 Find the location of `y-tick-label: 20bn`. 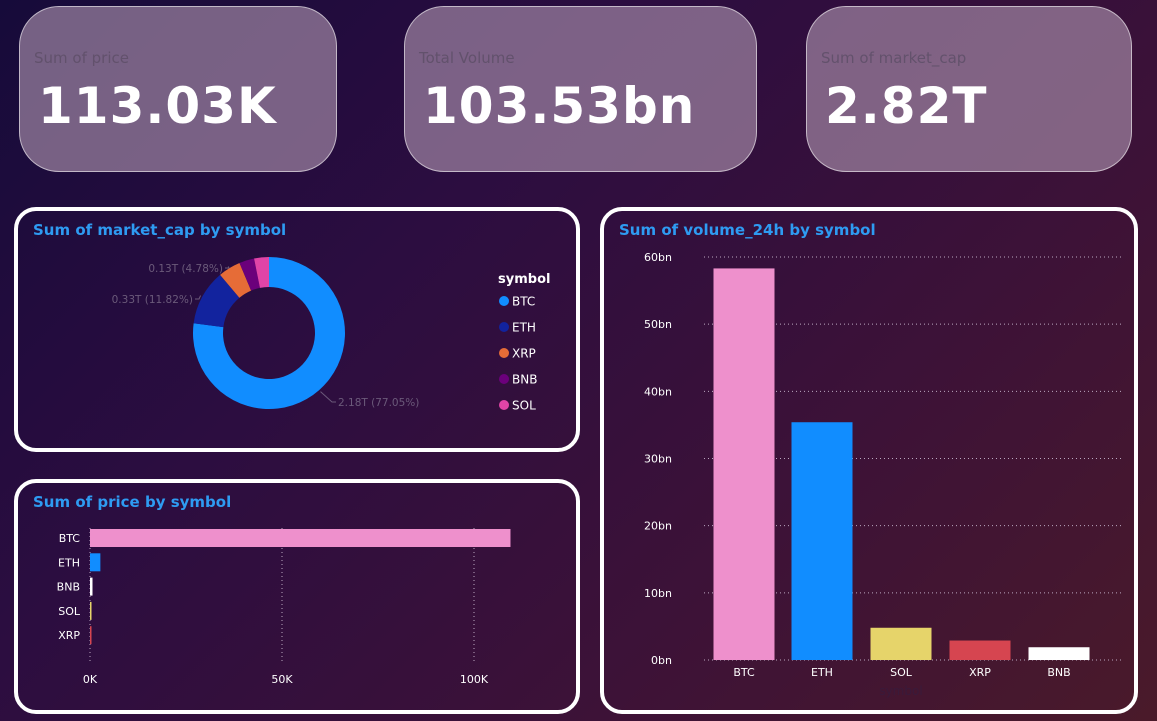

y-tick-label: 20bn is located at coordinates (658, 526).